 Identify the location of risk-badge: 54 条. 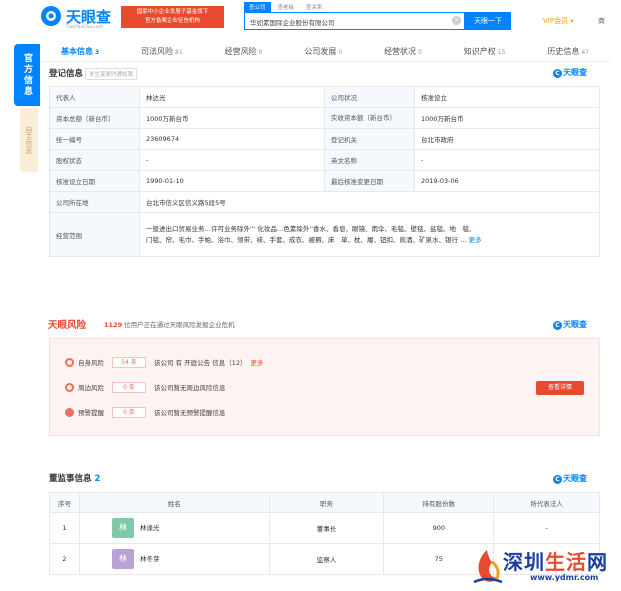
(129, 362).